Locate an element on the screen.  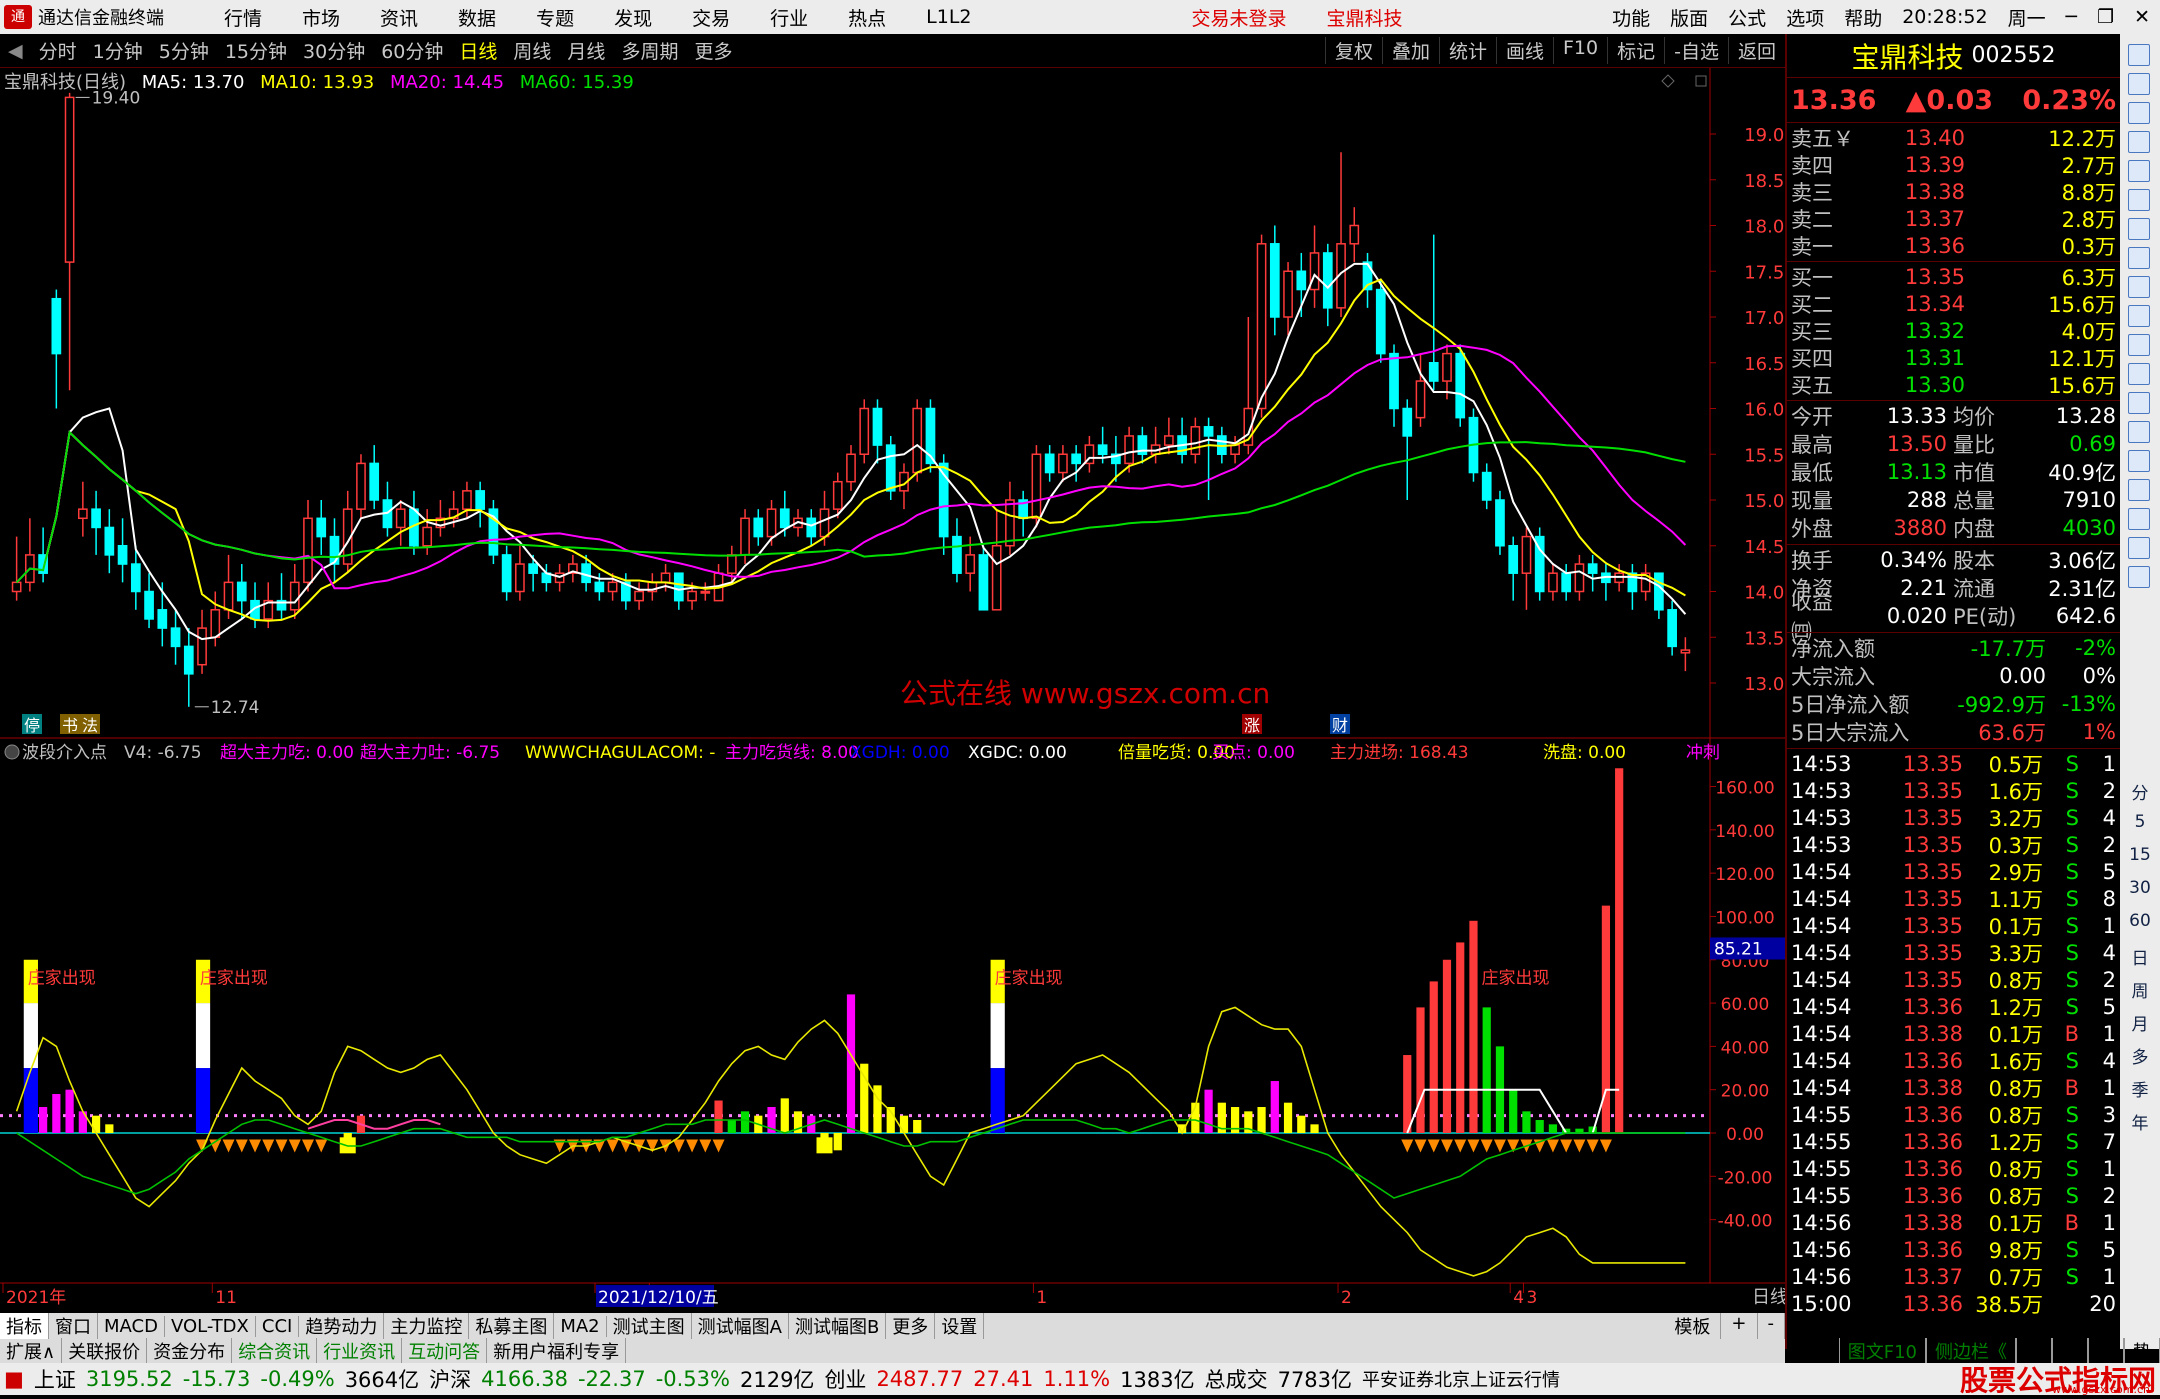
tab-fenshi: 分时 is located at coordinates (58, 50).